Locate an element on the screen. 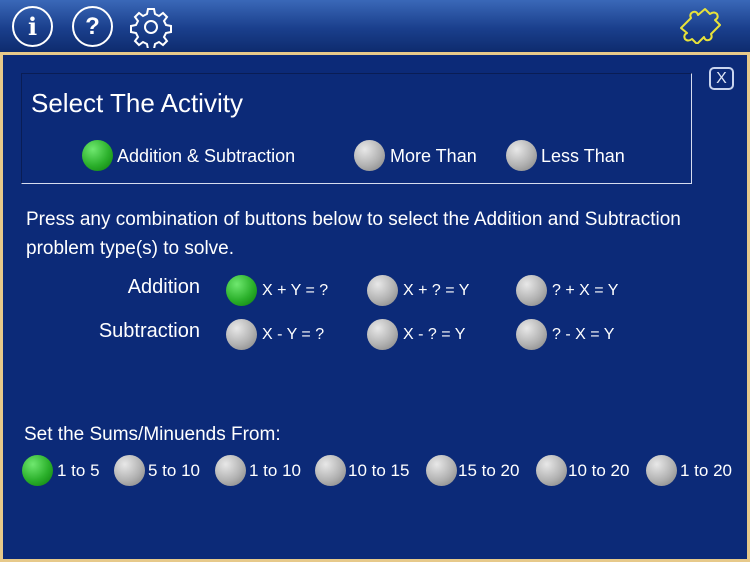  addition-option-1-label: X + Y = ? is located at coordinates (295, 290).